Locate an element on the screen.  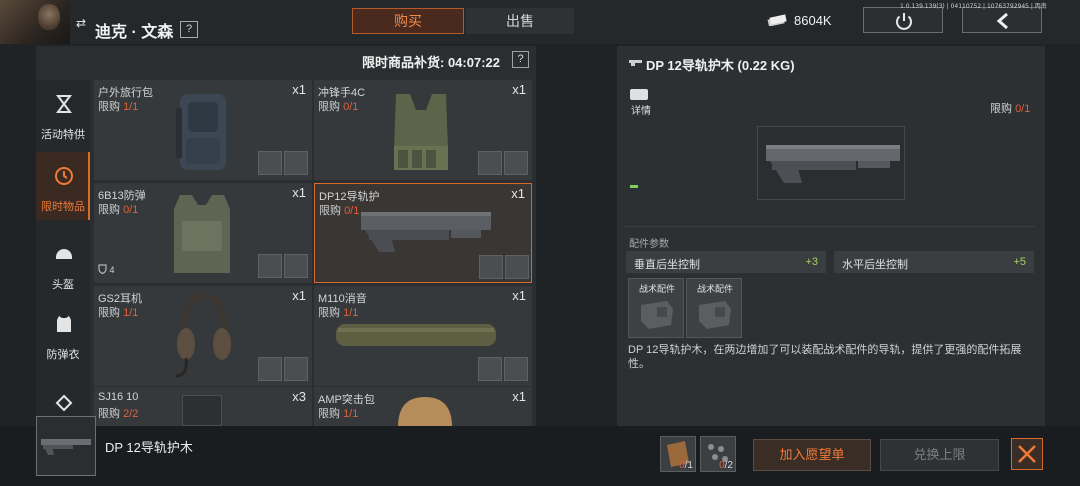
player-avatar is located at coordinates (35, 22).